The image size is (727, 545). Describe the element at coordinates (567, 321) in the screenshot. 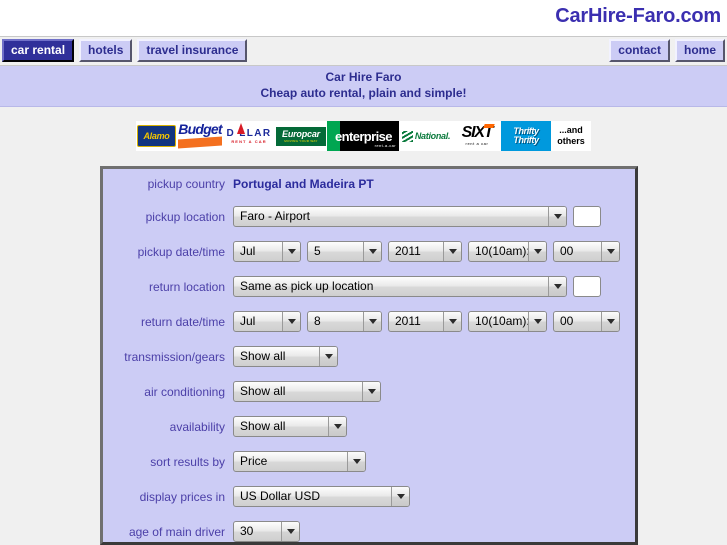

I see `select-return-minute-value: 00` at that location.